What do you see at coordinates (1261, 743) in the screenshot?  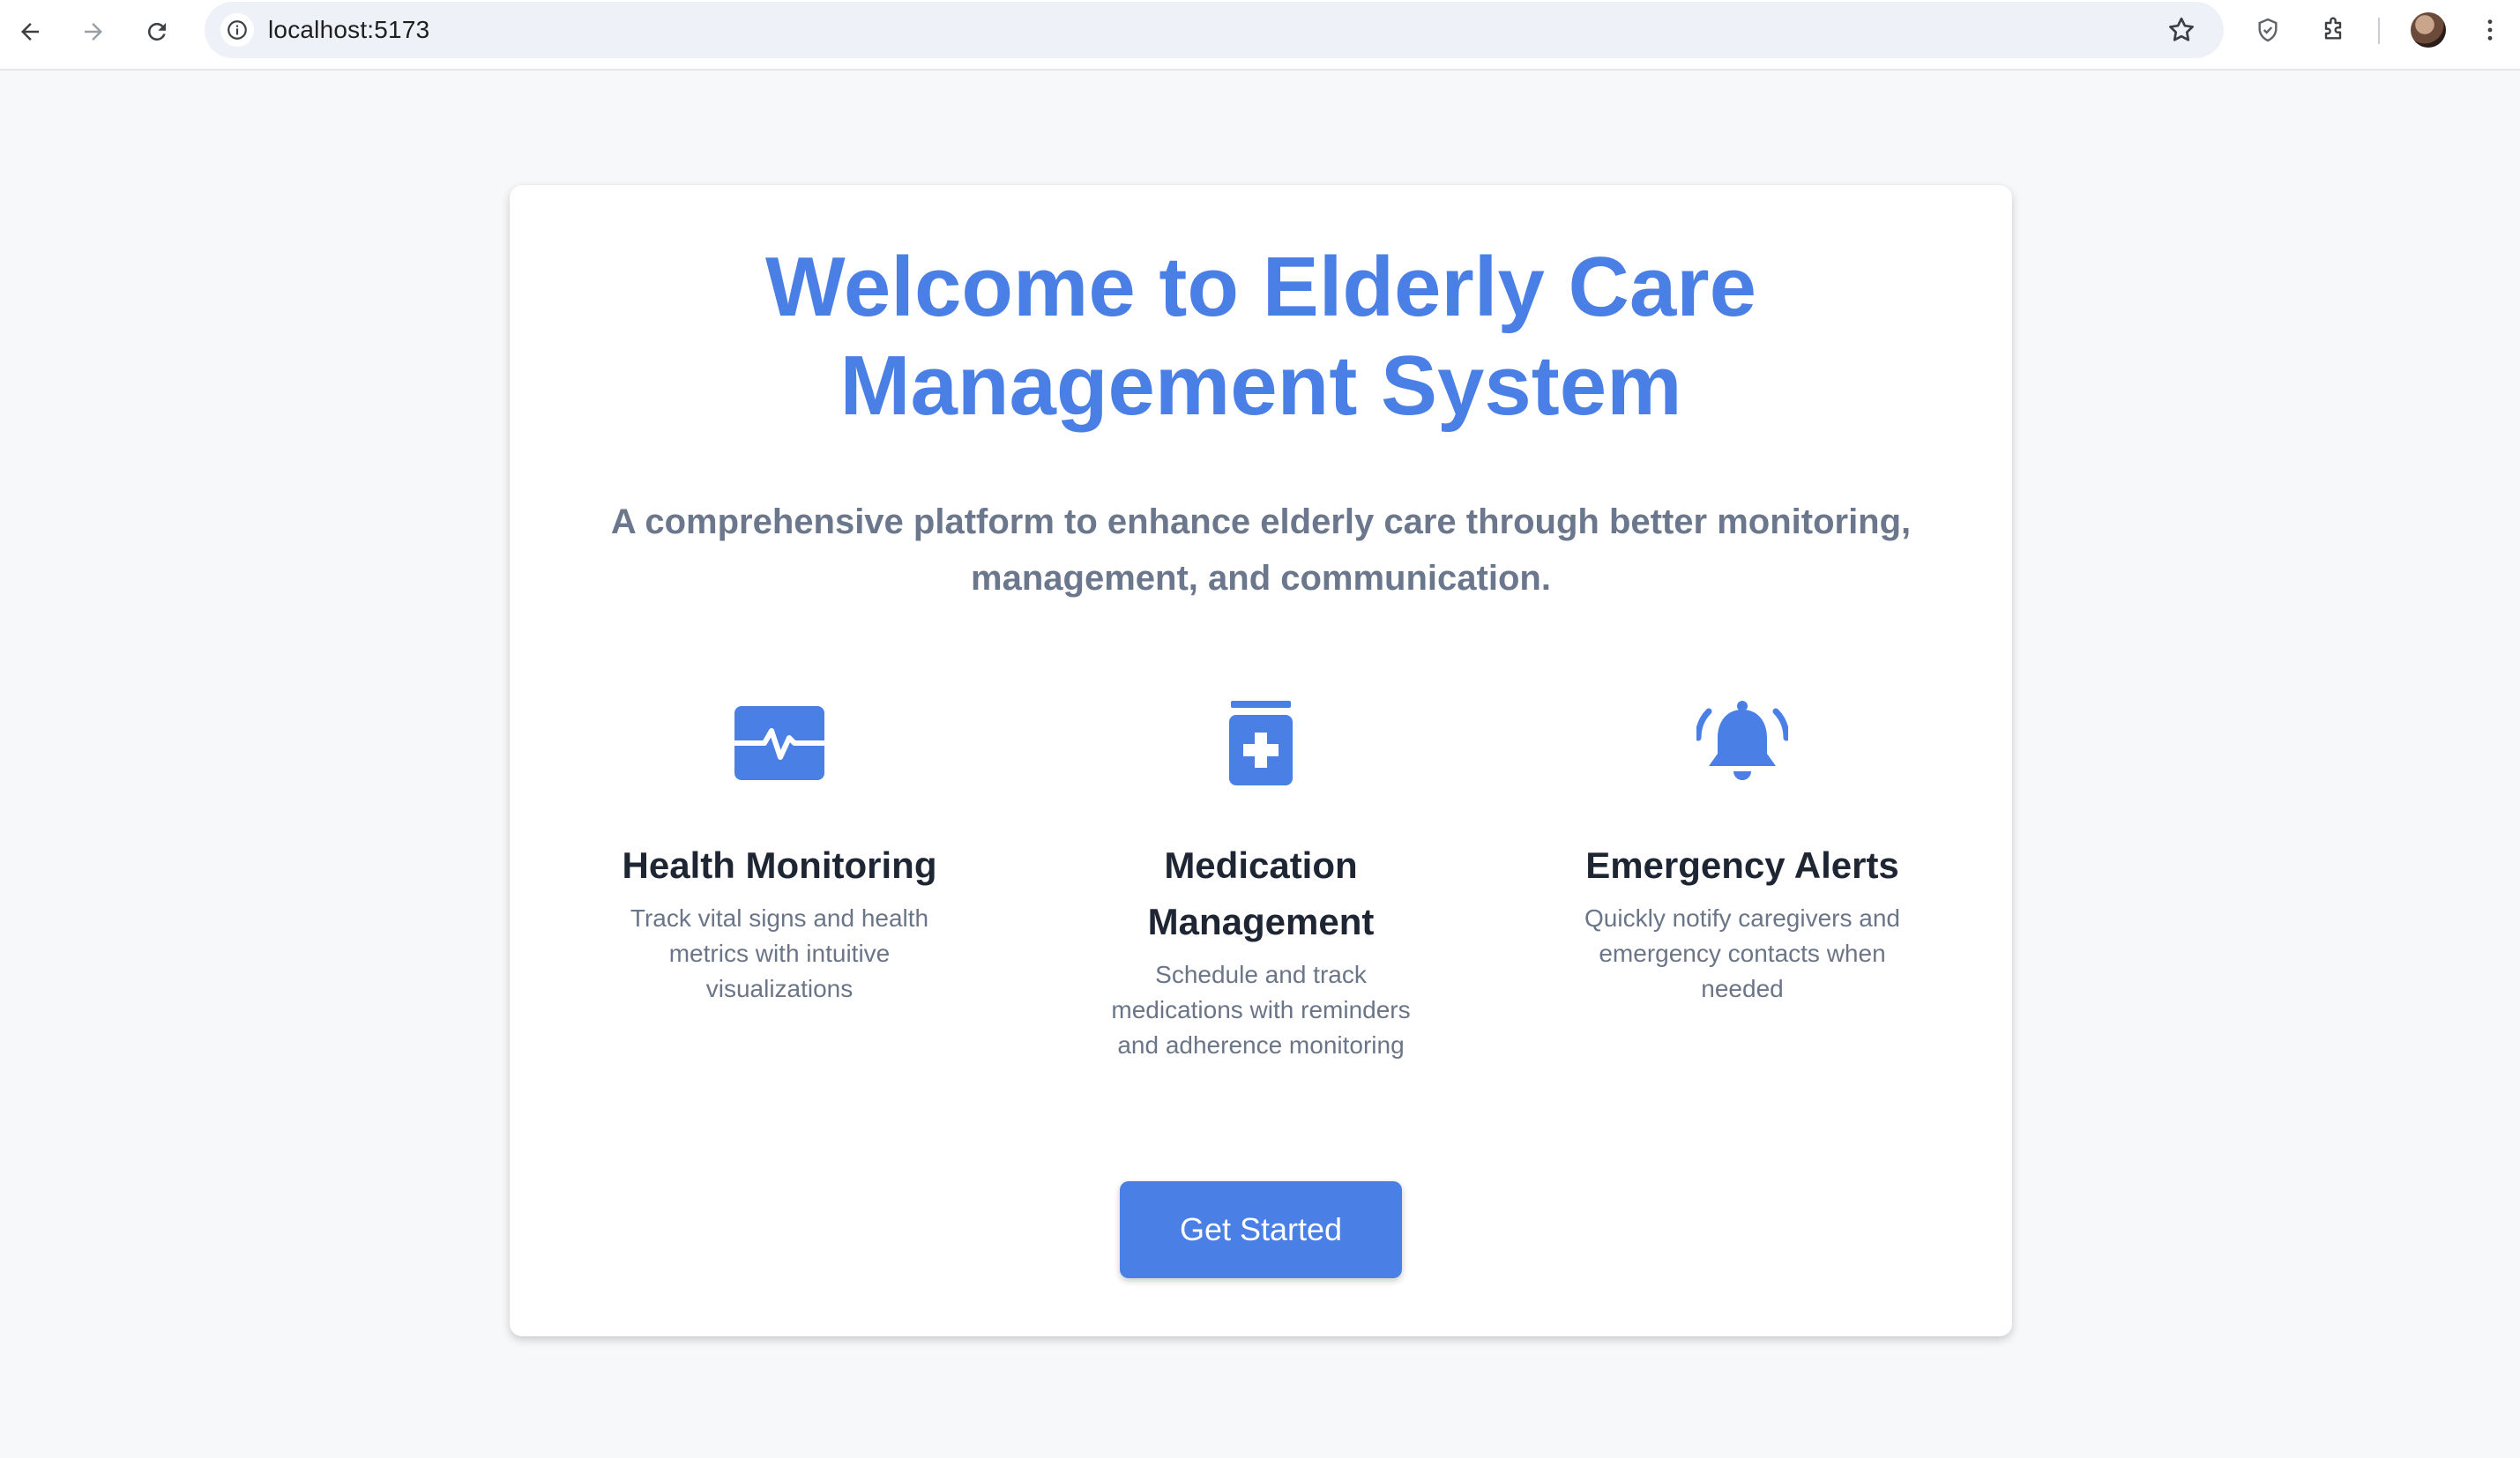 I see `medication-bottle-icon` at bounding box center [1261, 743].